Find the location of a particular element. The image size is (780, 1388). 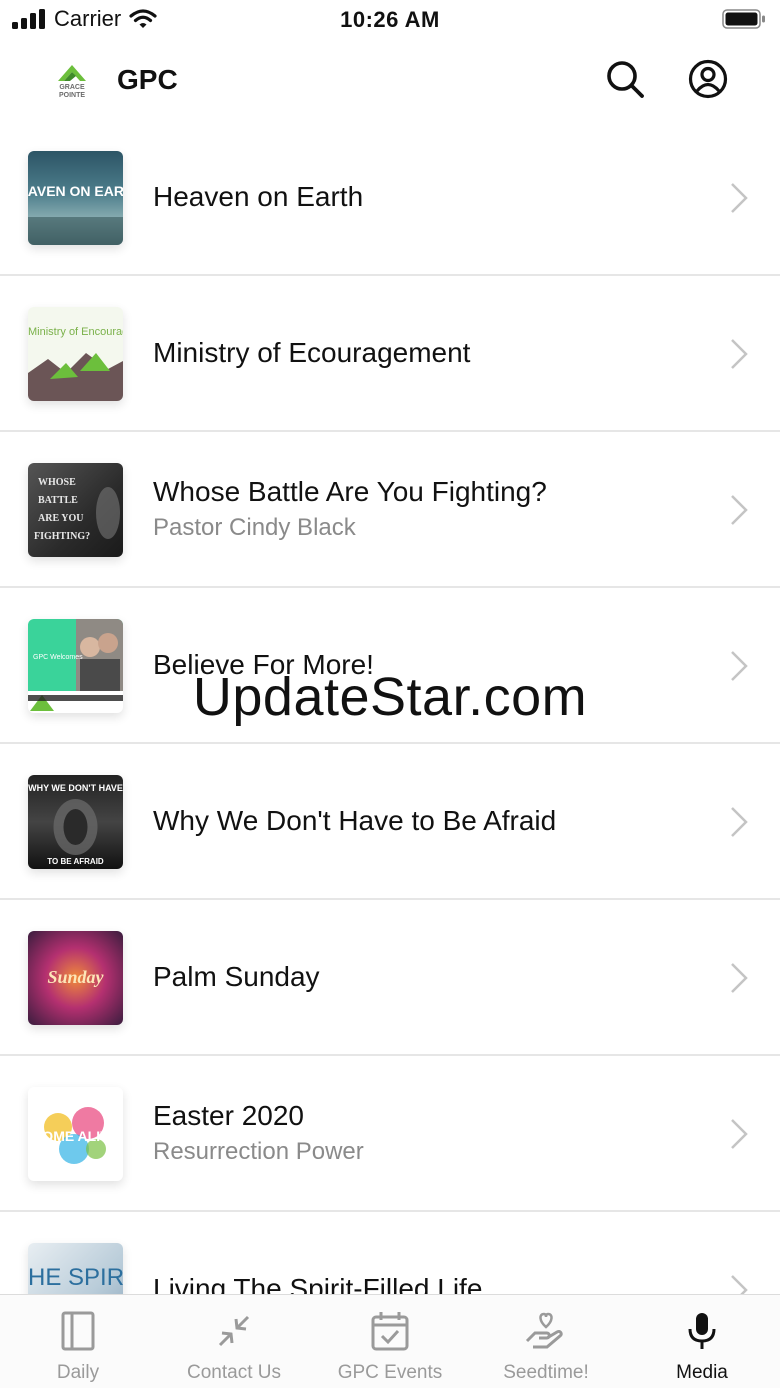

grace-pointe-logo: GRACE POINTE is located at coordinates (72, 82).